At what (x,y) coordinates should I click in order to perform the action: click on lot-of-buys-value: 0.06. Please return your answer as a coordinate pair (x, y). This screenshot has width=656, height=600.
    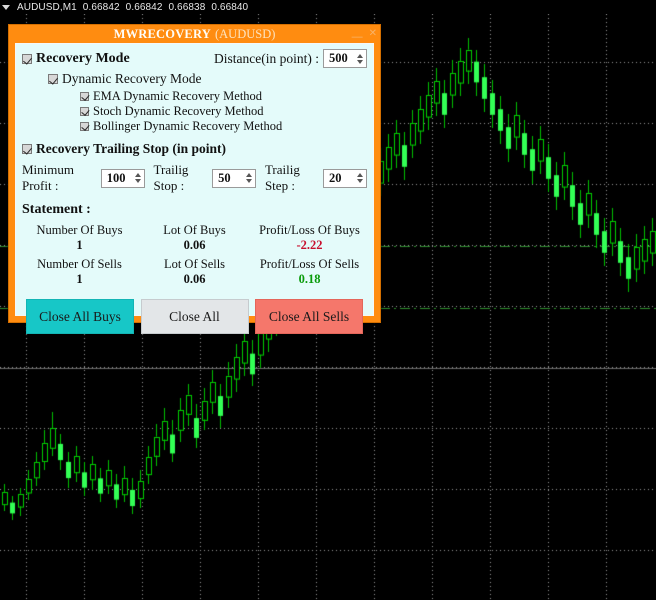
    Looking at the image, I should click on (194, 245).